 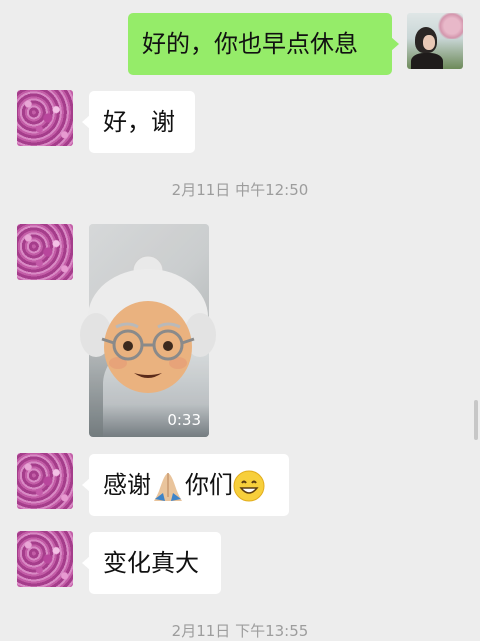 What do you see at coordinates (435, 41) in the screenshot?
I see `my-avatar` at bounding box center [435, 41].